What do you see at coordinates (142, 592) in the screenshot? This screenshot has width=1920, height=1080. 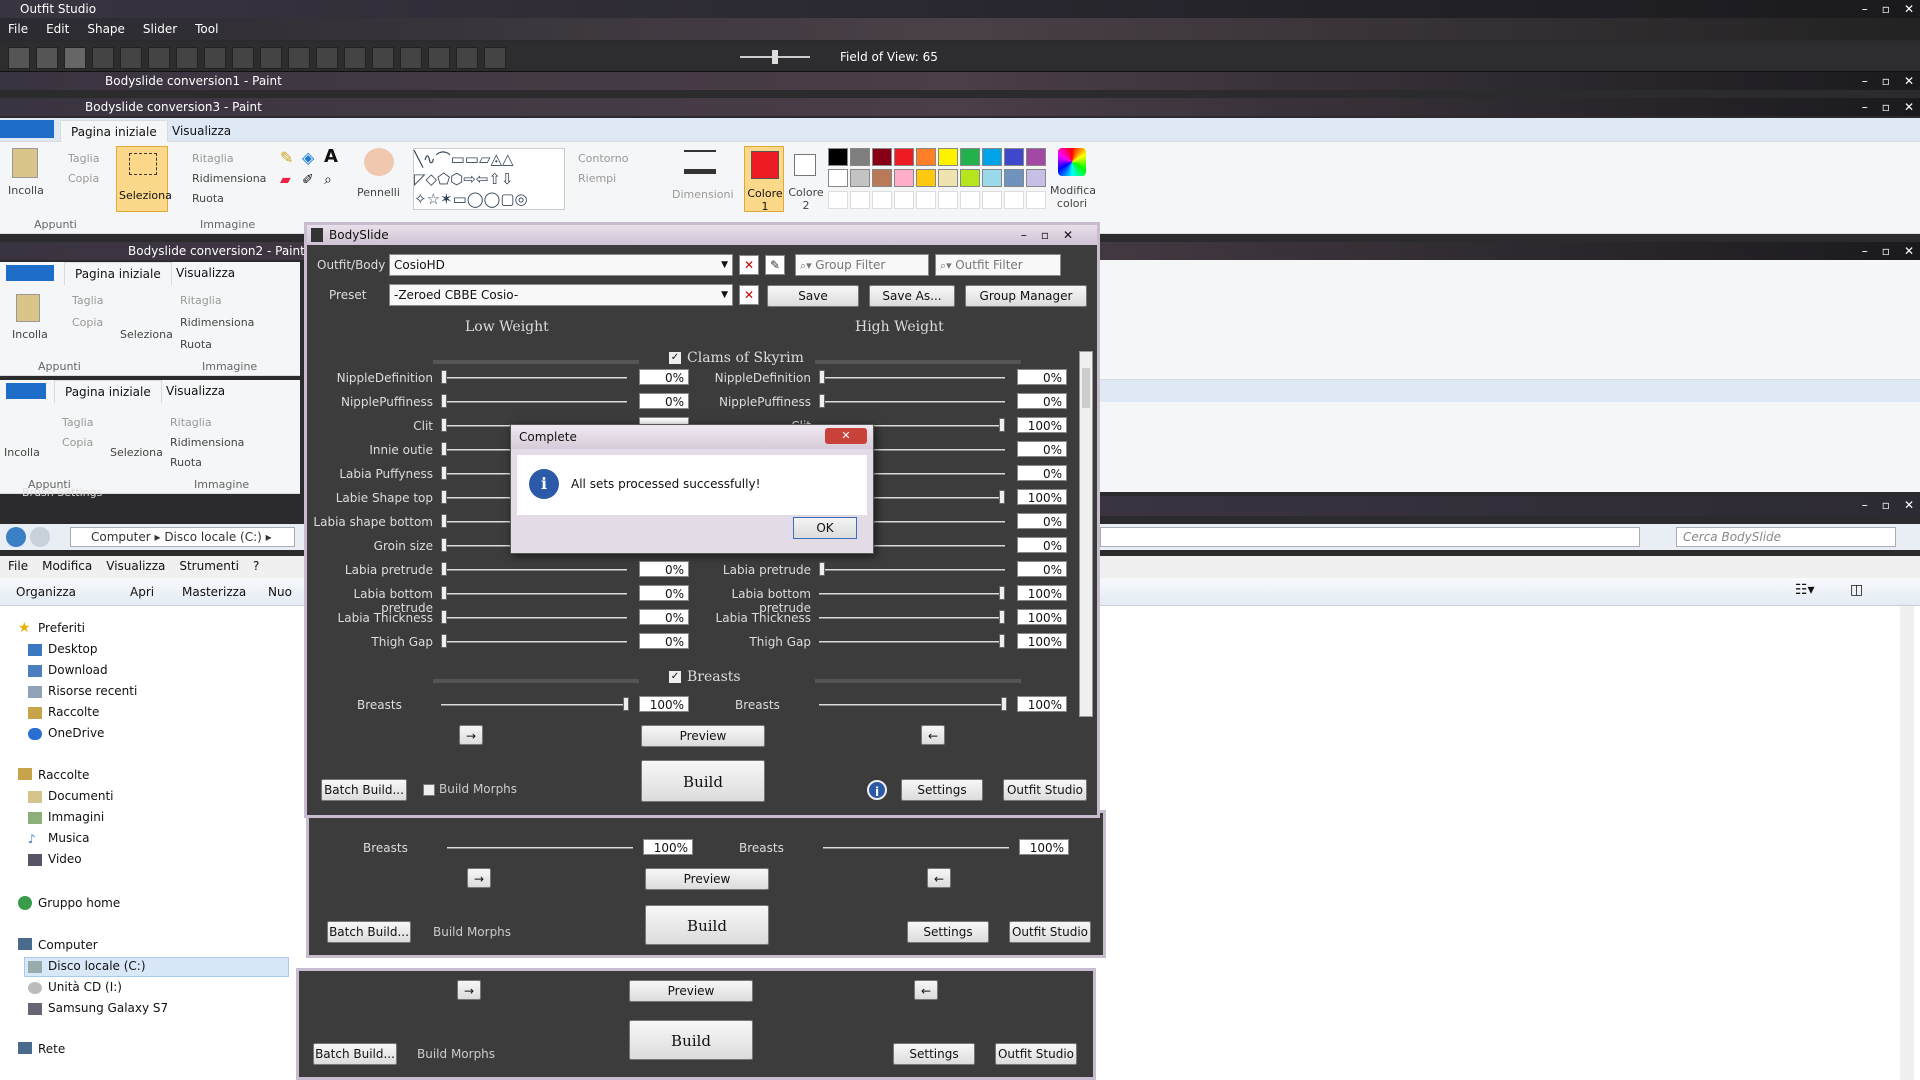 I see `open-button: Apri` at bounding box center [142, 592].